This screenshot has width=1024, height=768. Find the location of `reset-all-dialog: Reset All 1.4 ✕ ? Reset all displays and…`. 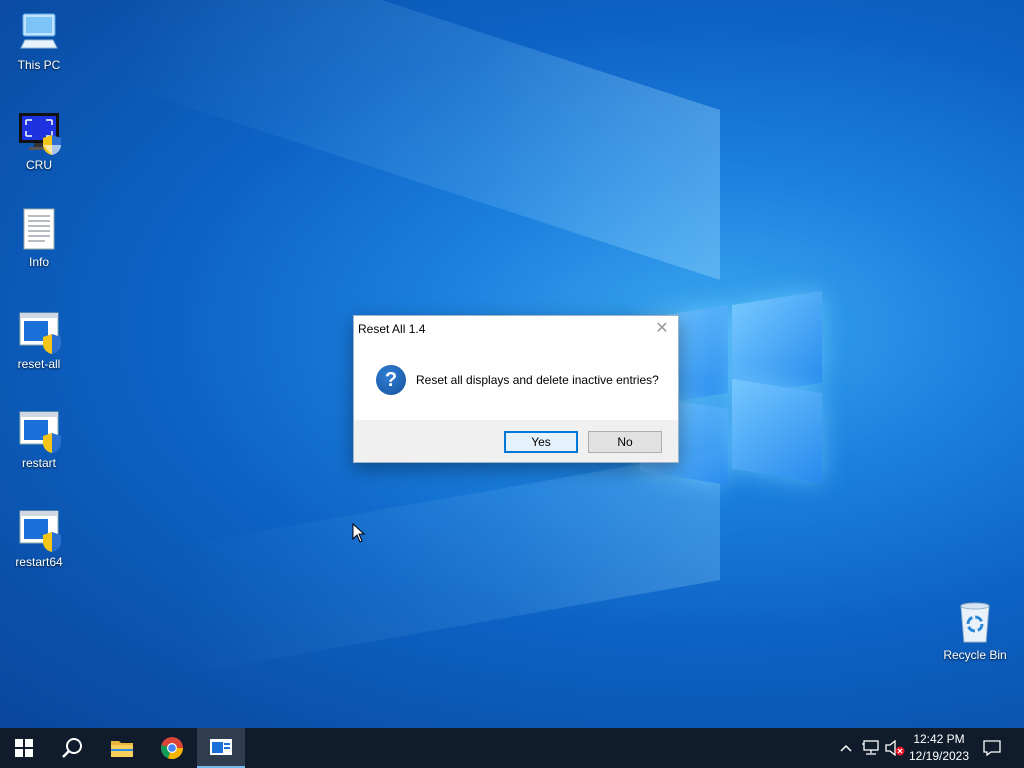

reset-all-dialog: Reset All 1.4 ✕ ? Reset all displays and… is located at coordinates (516, 389).